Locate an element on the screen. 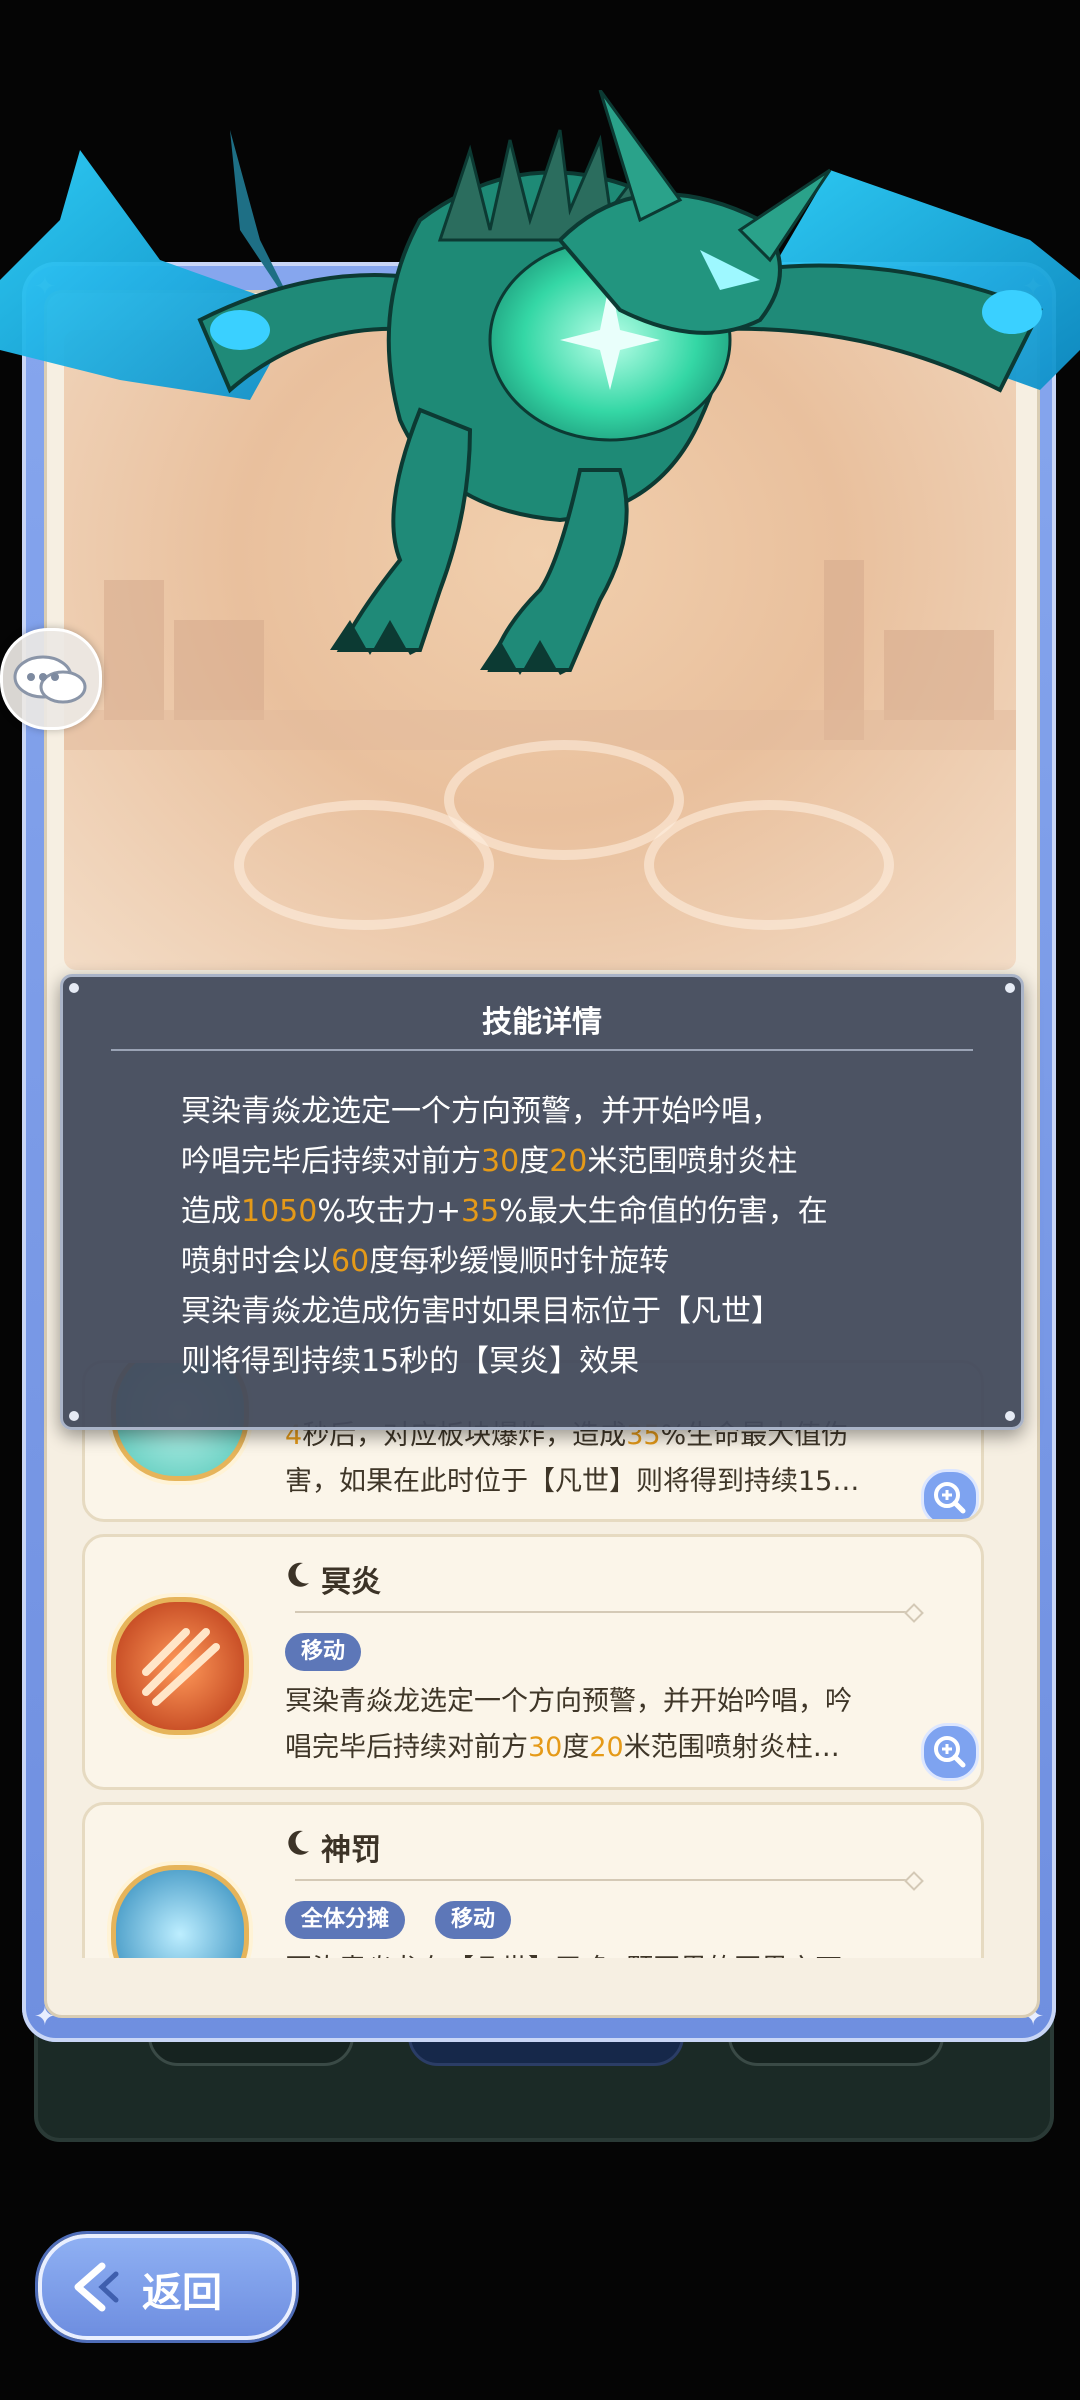  text-segment: 冥染青焱龙选定一个方向预警，并开始吟唱， is located at coordinates (481, 1111).